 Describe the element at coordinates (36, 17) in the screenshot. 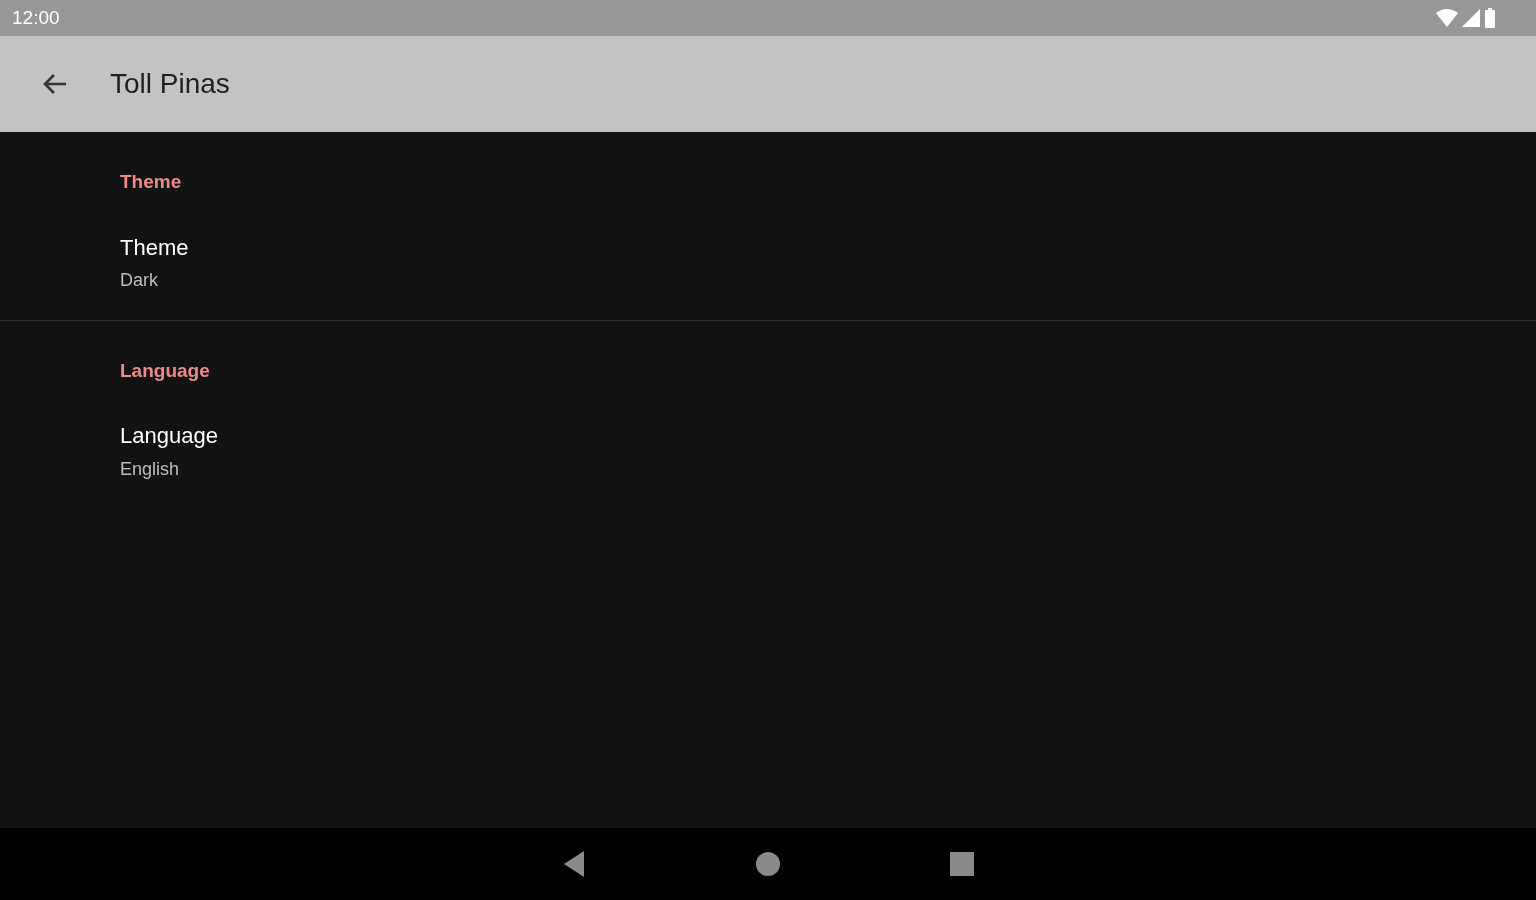

I see `status-time: 12:00` at that location.